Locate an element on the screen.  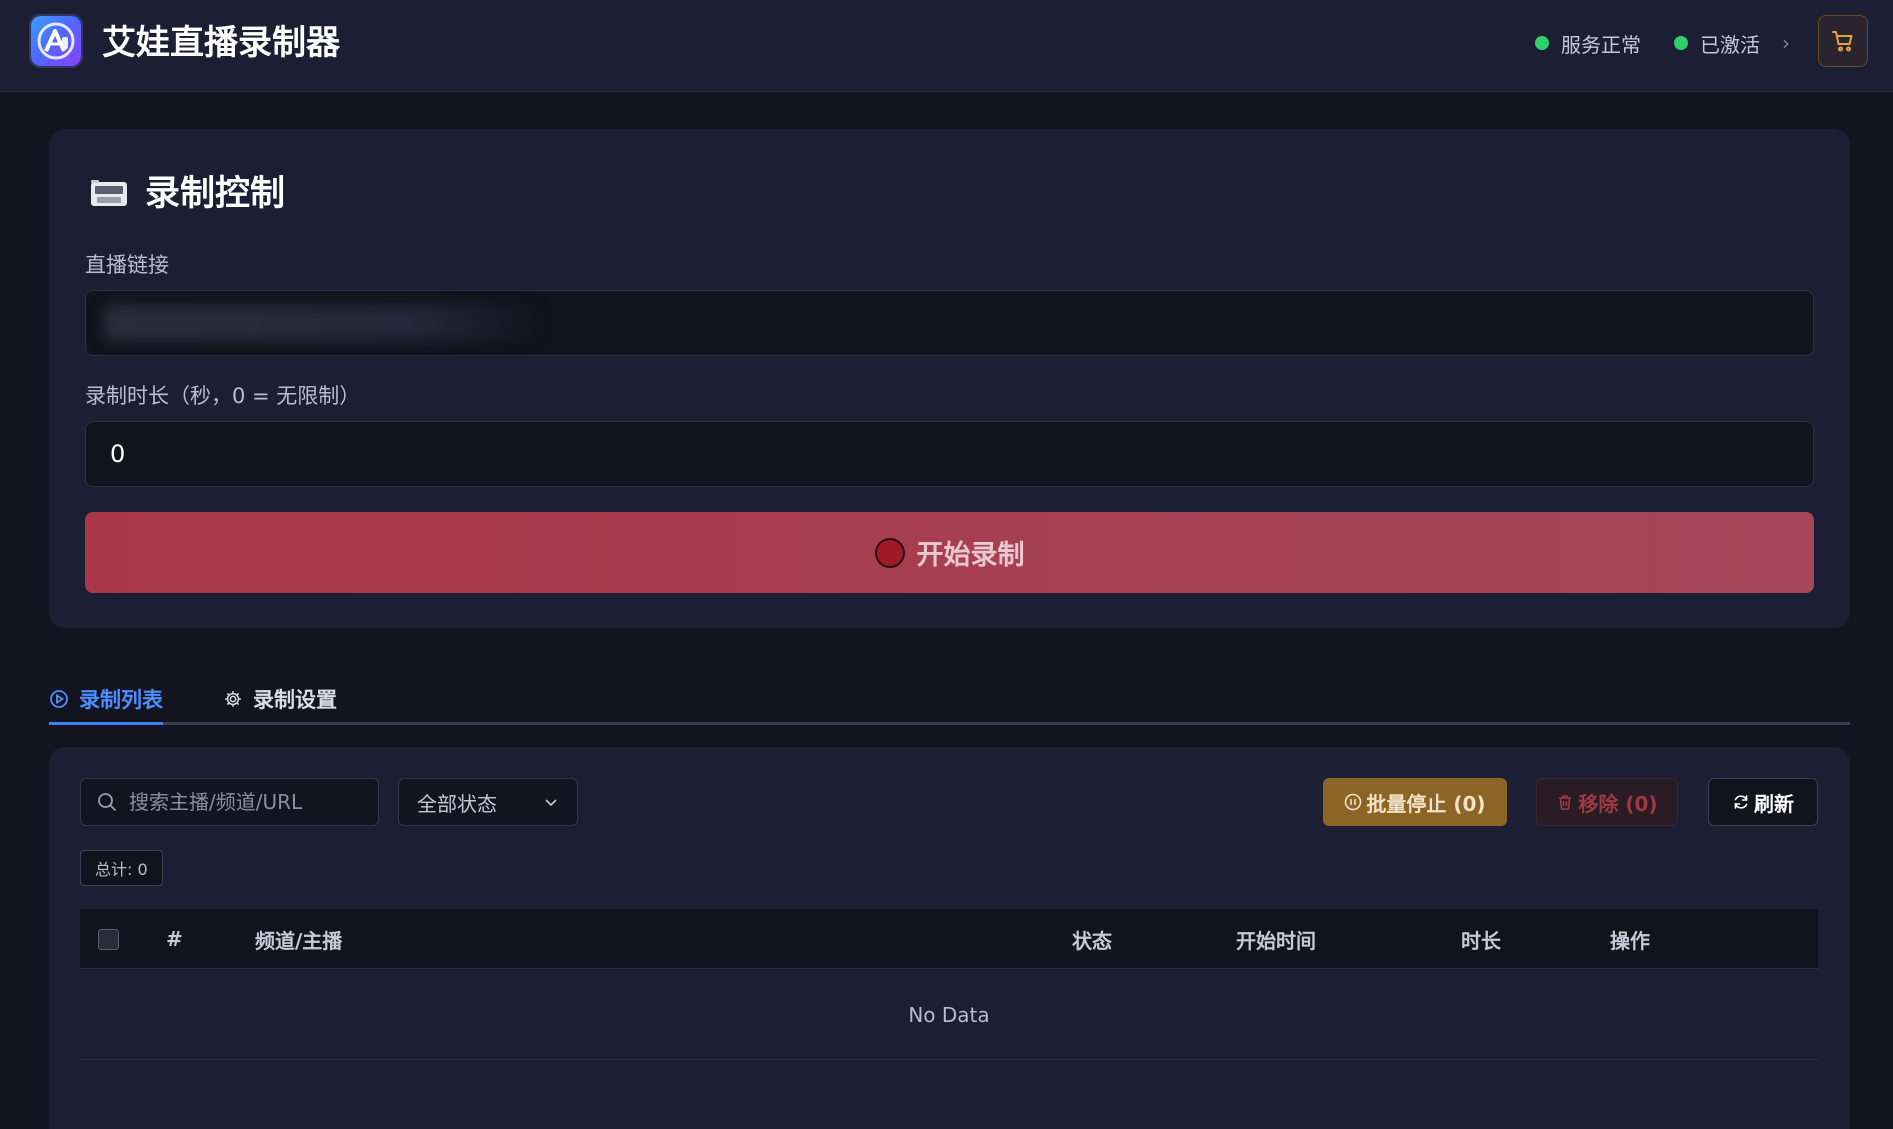
column-start-time: 开始时间 is located at coordinates (1276, 940).